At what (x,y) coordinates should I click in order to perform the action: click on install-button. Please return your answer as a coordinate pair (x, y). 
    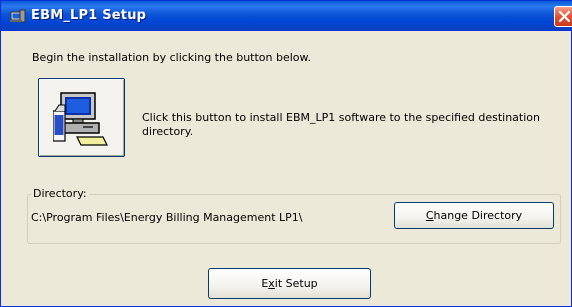
    Looking at the image, I should click on (81, 117).